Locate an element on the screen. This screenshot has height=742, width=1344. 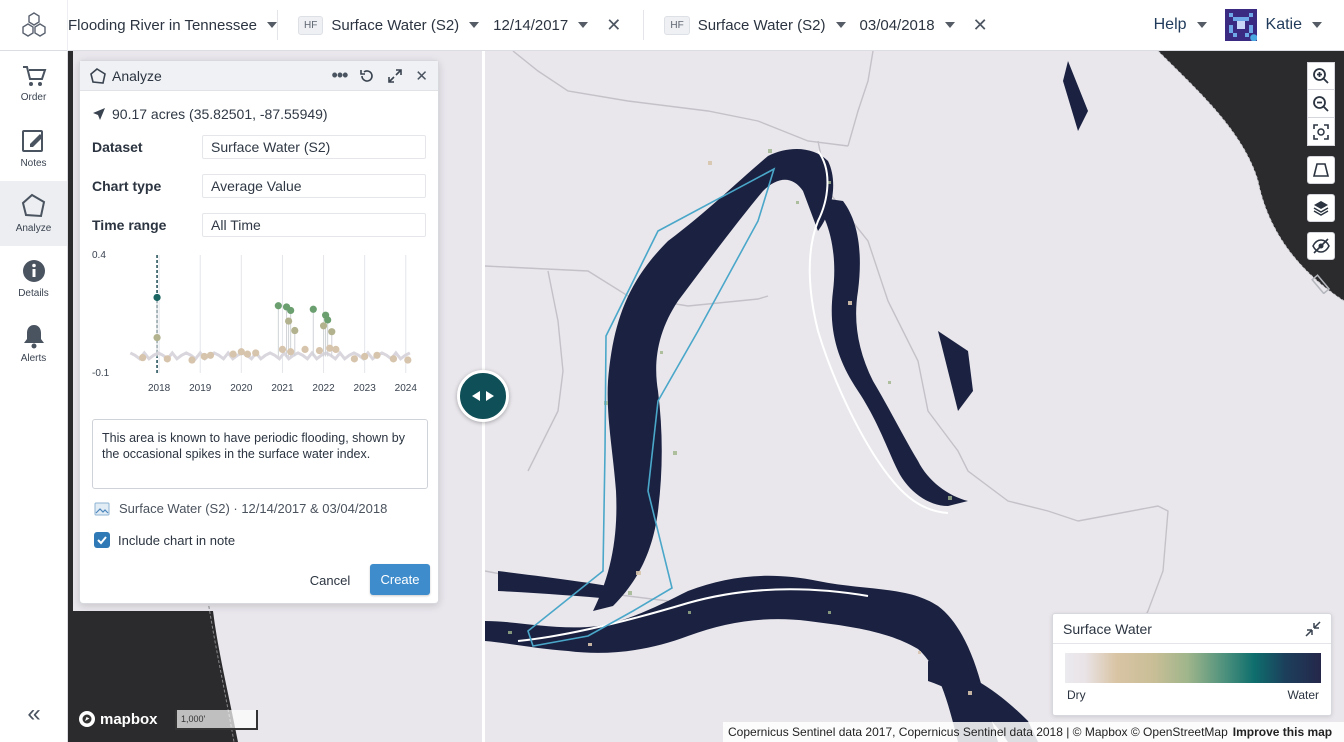
polygon-icon is located at coordinates (98, 75).